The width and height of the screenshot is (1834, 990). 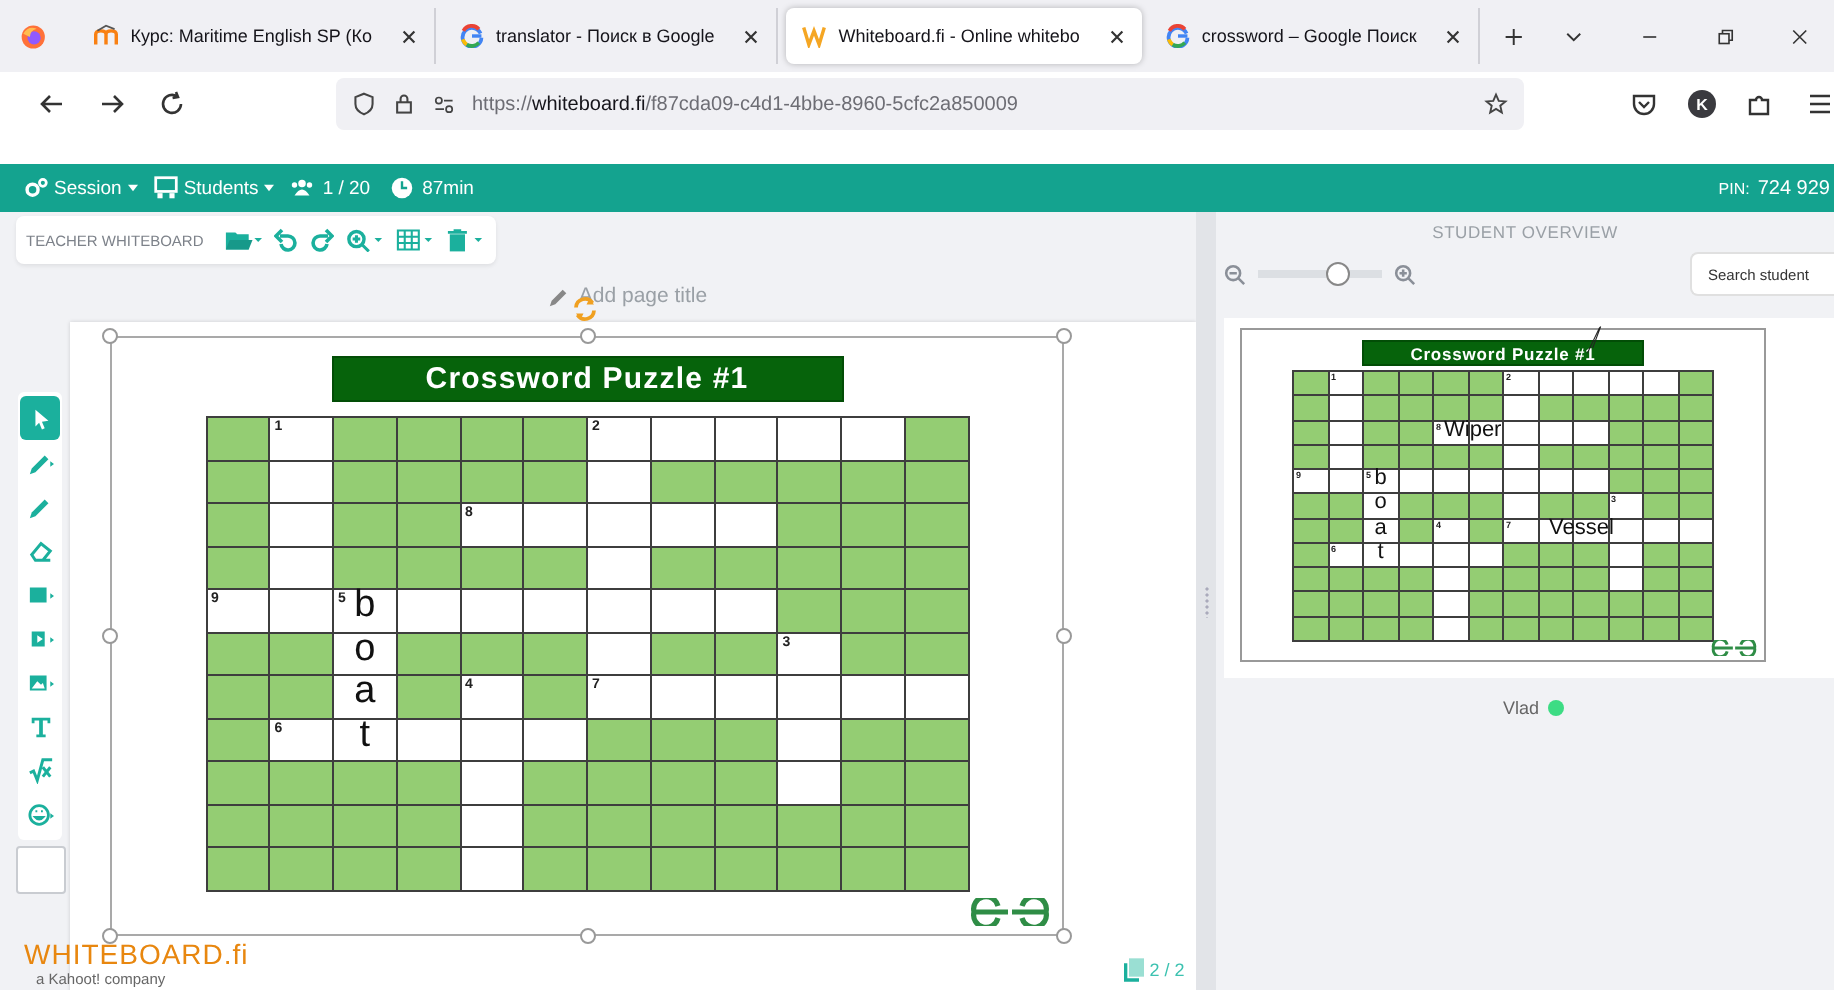 I want to click on gears-icon, so click(x=36, y=188).